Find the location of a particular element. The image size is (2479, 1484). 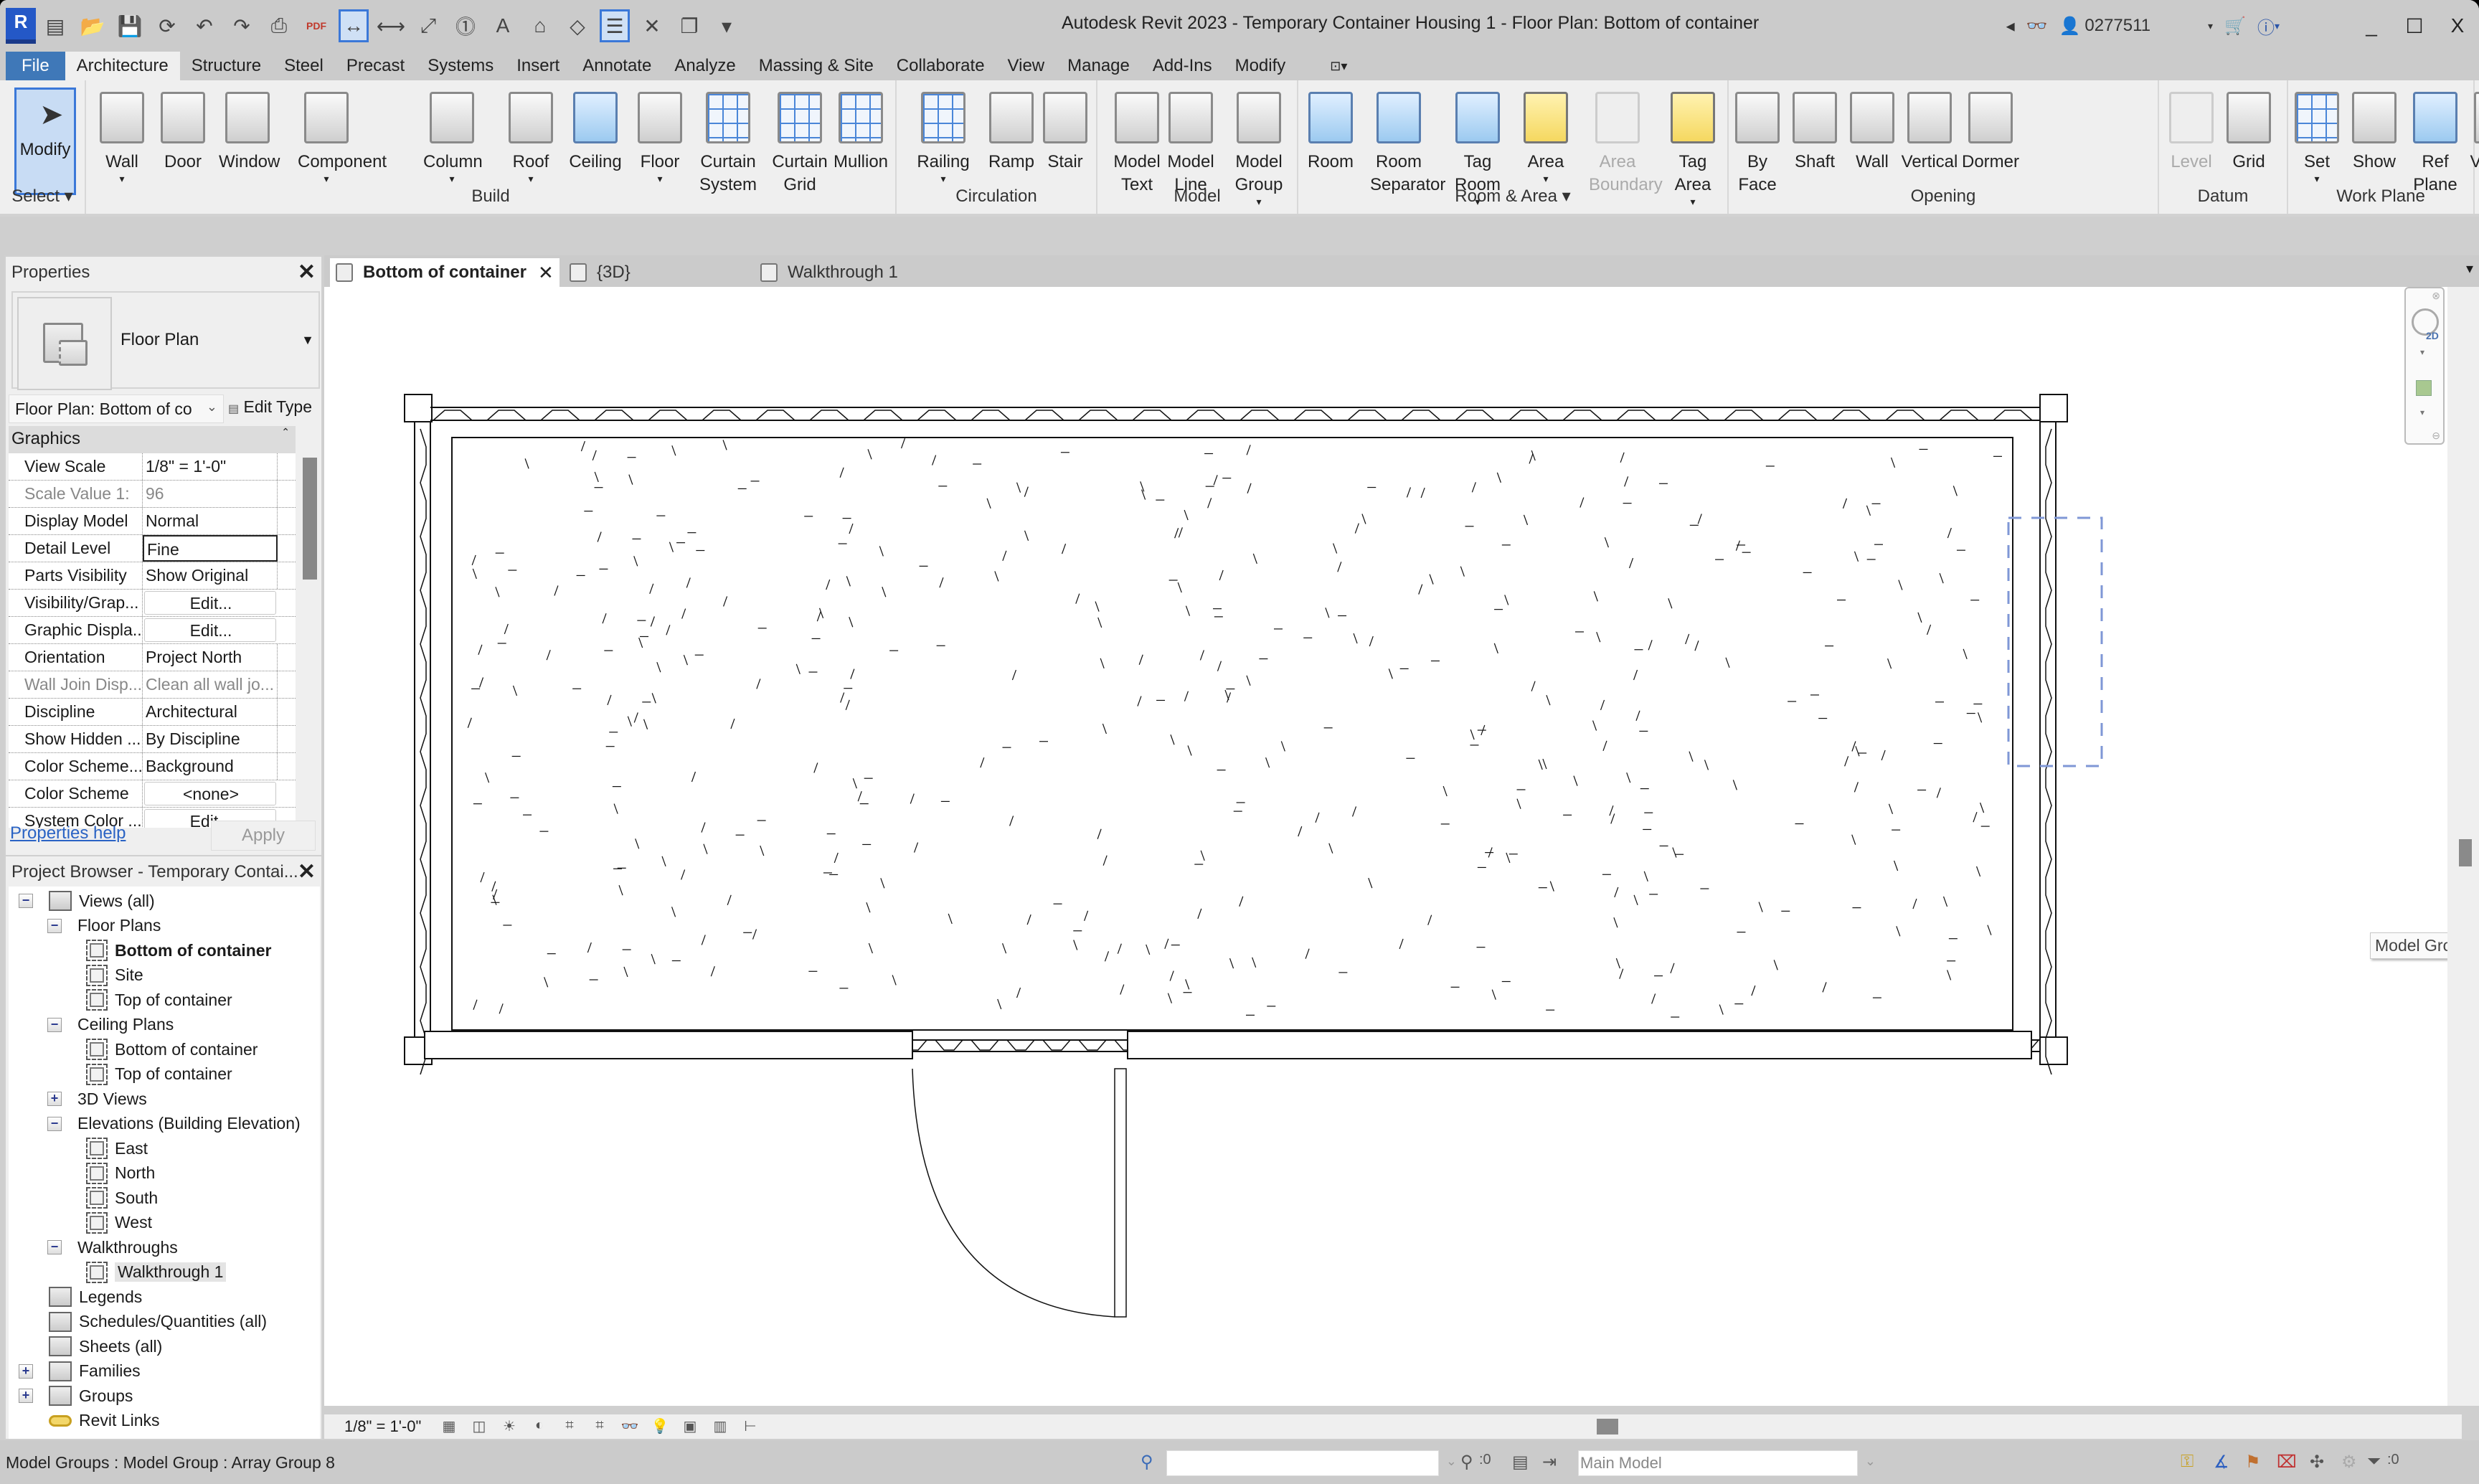

help-icon: ⓘ ▾ is located at coordinates (2268, 26).